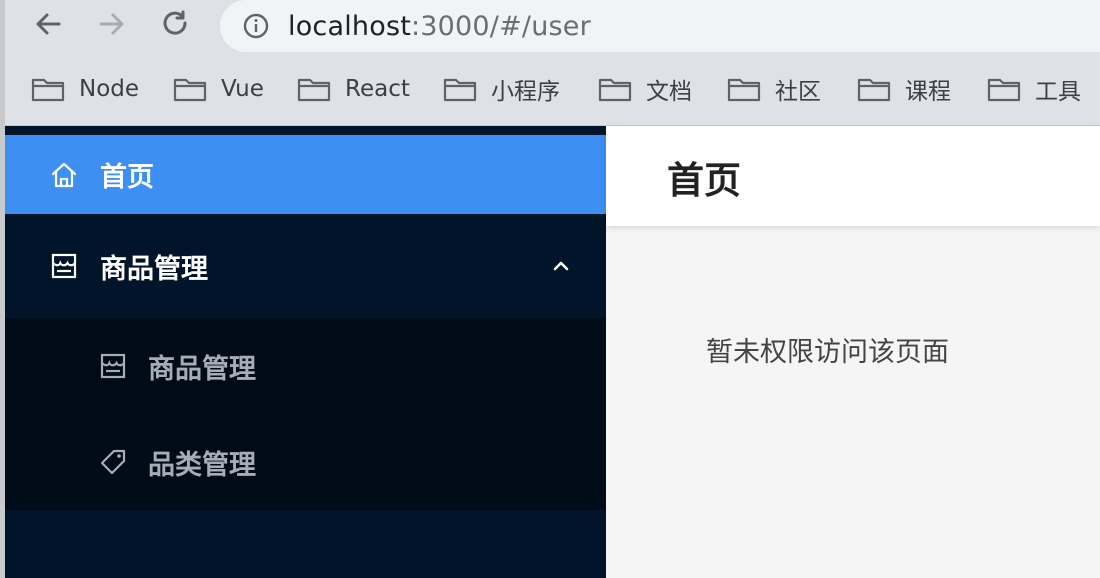 Image resolution: width=1100 pixels, height=578 pixels. Describe the element at coordinates (202, 465) in the screenshot. I see `submenu-item-label: 品类管理` at that location.